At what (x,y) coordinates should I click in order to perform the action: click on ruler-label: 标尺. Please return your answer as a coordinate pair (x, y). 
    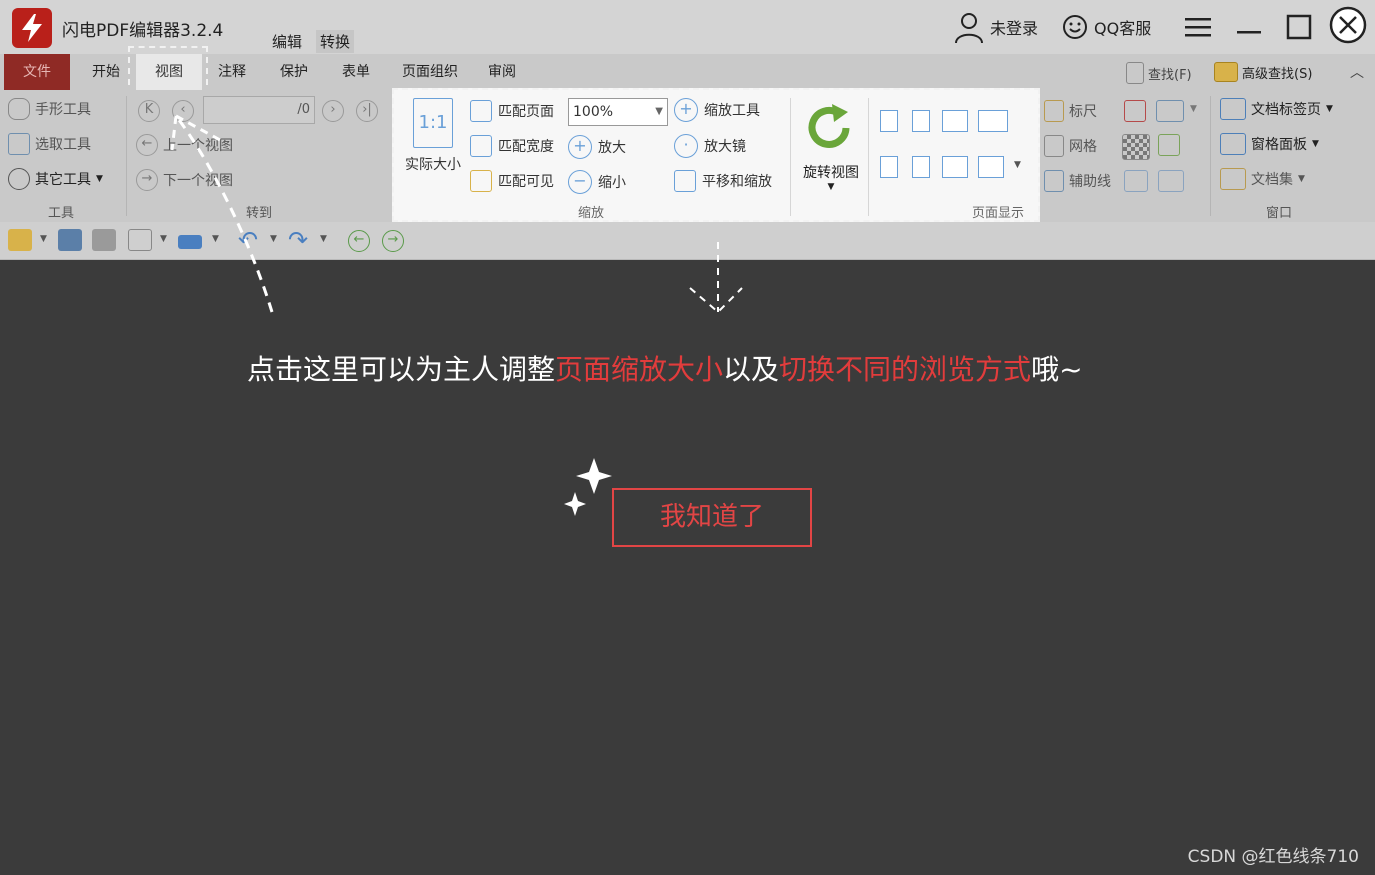
    Looking at the image, I should click on (1083, 112).